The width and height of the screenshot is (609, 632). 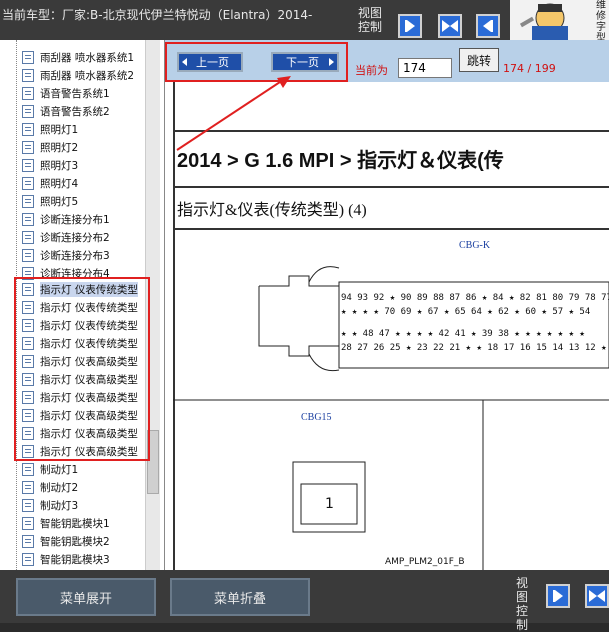 I want to click on connector1-label: CBG-K, so click(x=475, y=245).